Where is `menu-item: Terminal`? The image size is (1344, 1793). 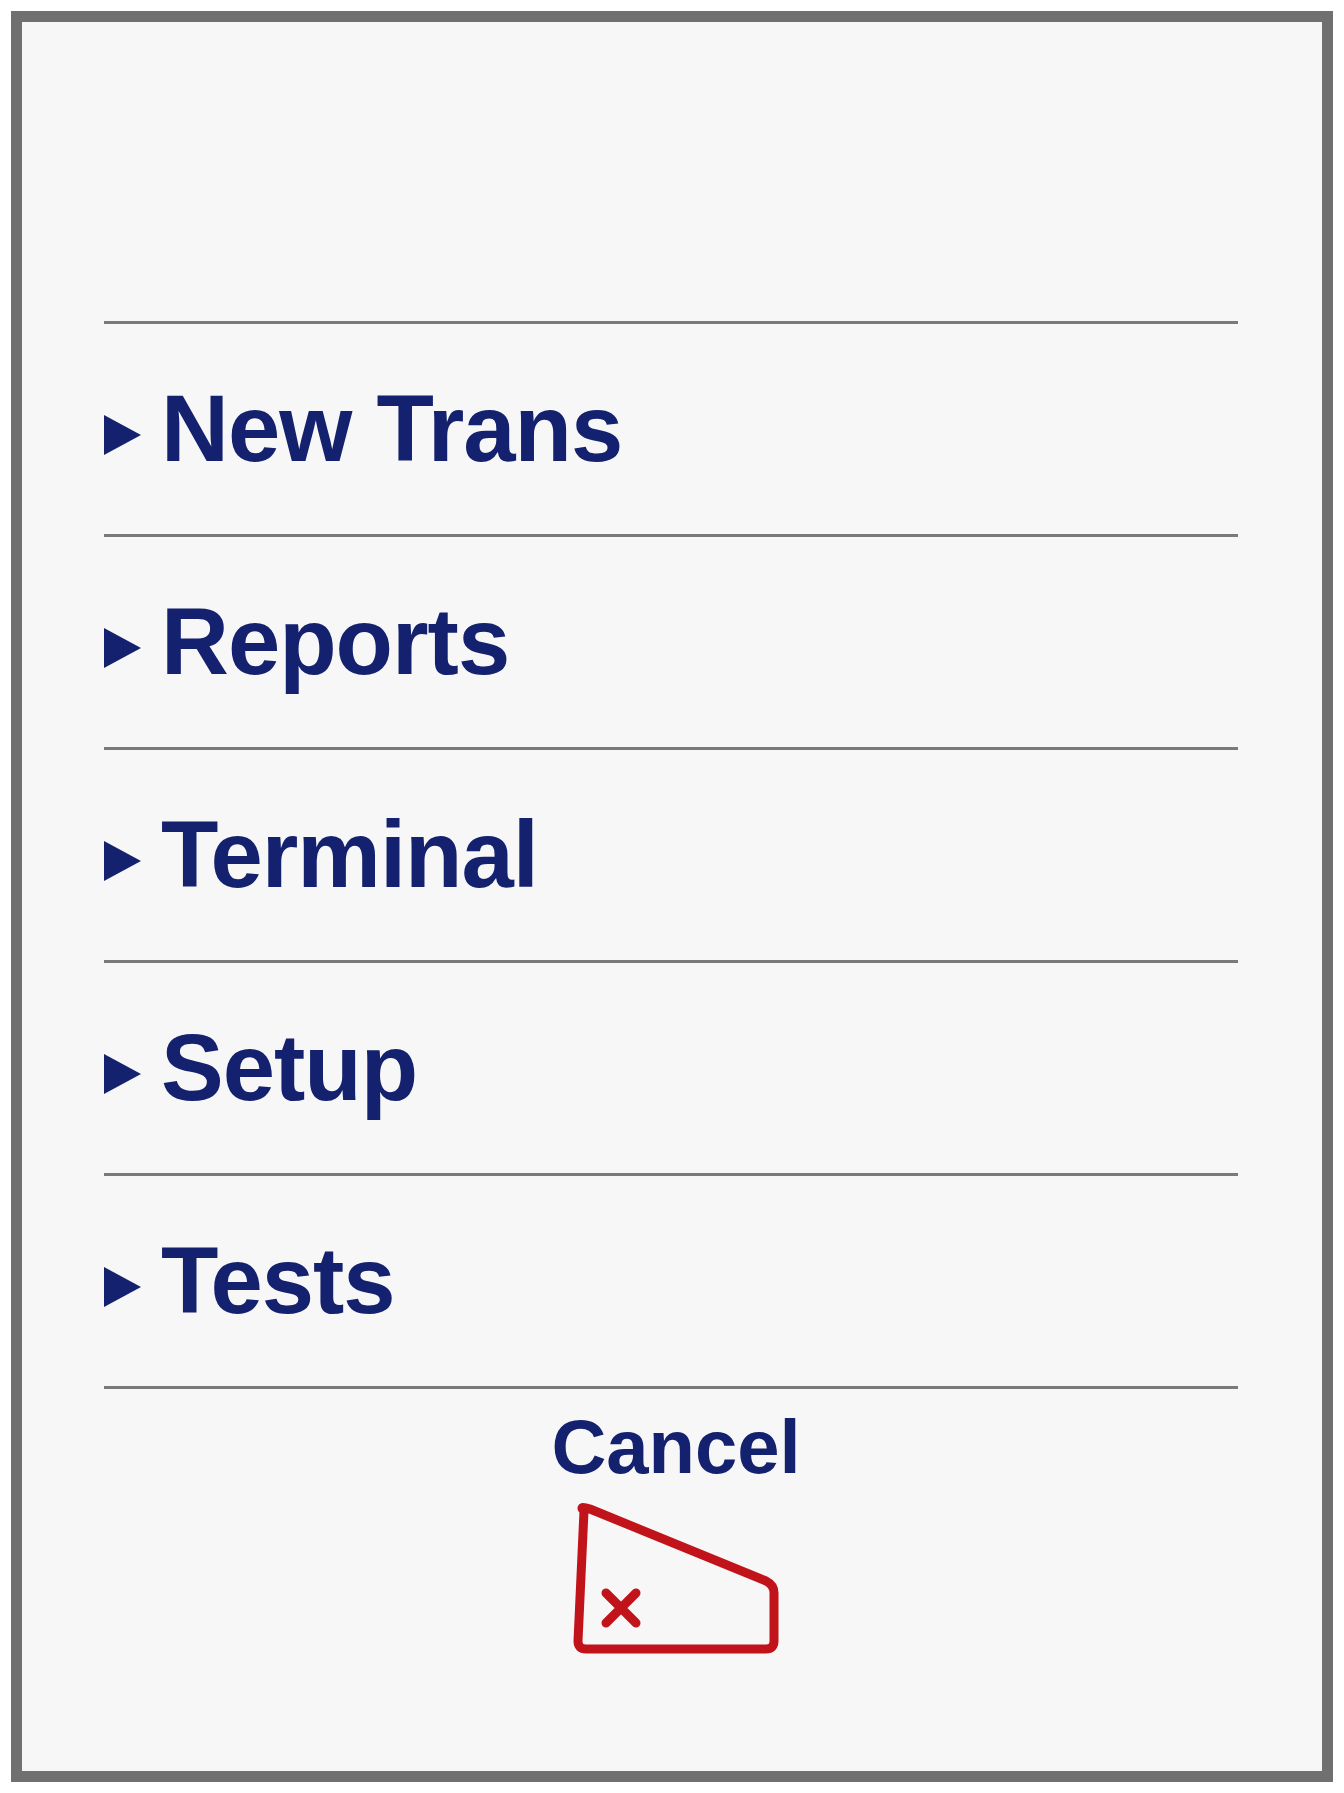
menu-item: Terminal is located at coordinates (671, 856).